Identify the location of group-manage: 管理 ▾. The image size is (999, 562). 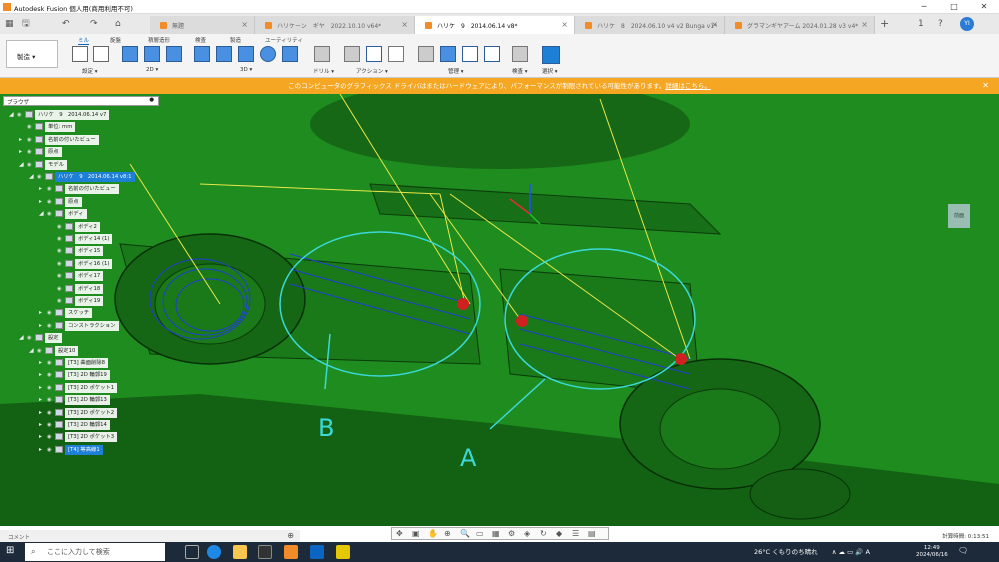
(456, 71).